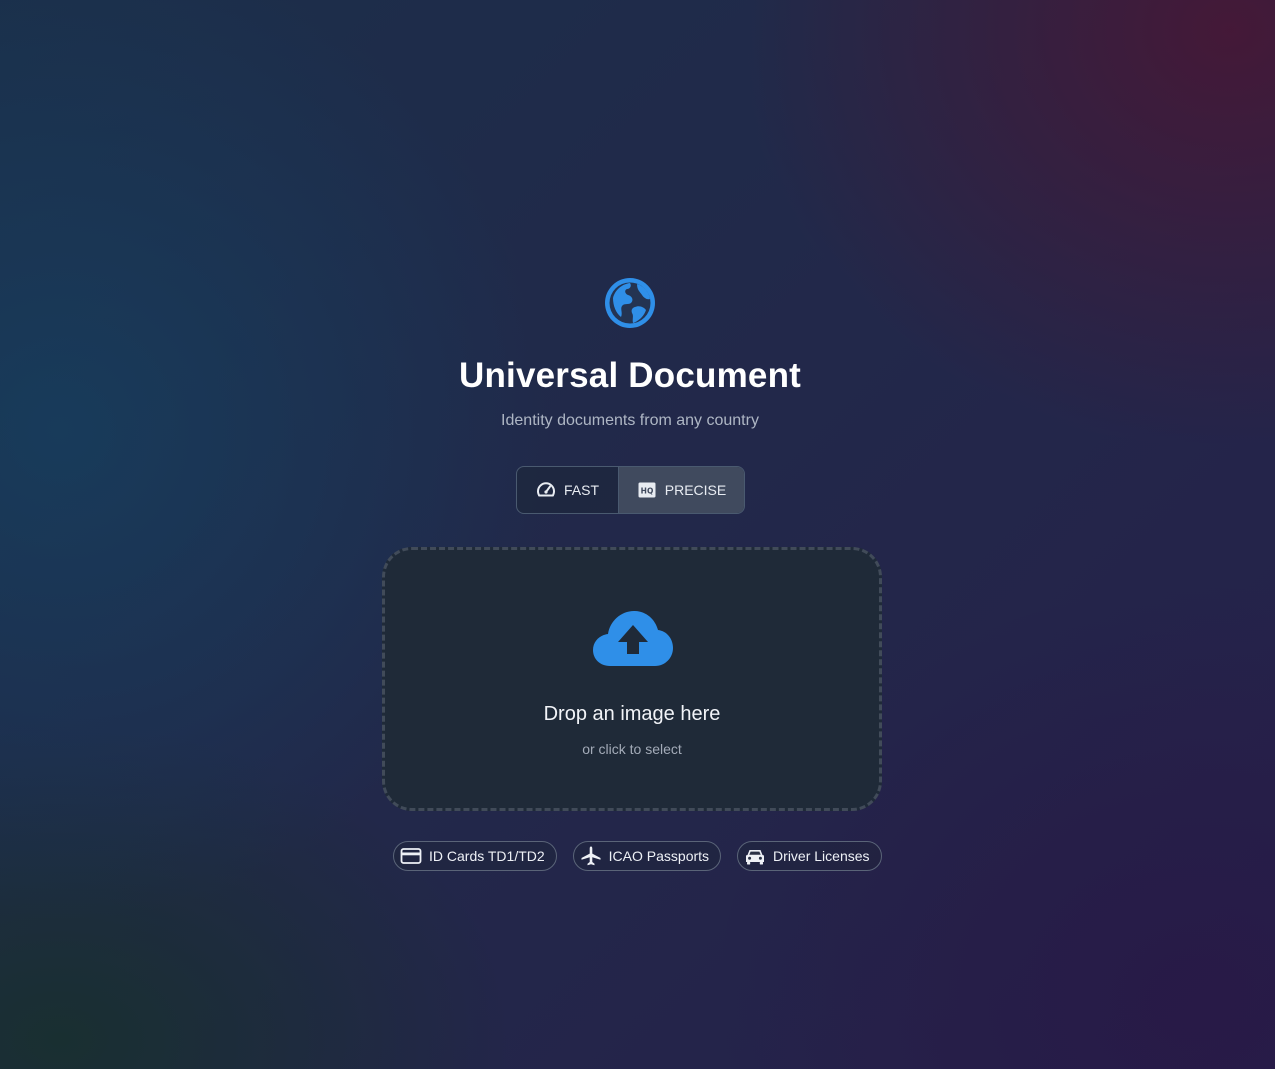 This screenshot has height=1069, width=1275. I want to click on speedometer-icon, so click(545, 489).